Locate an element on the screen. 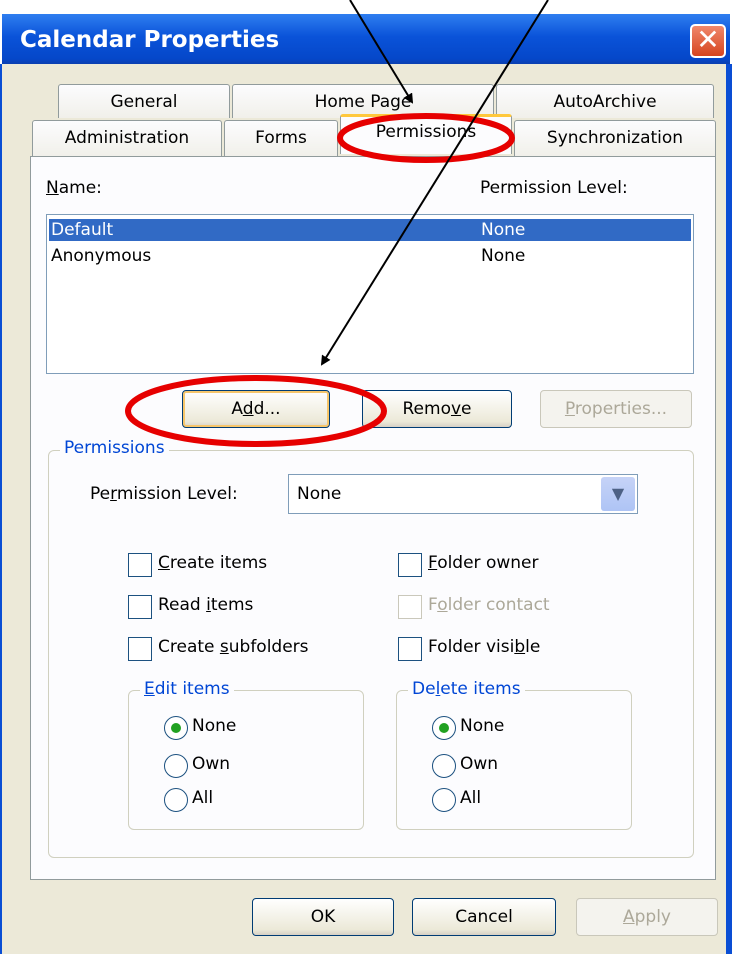 The width and height of the screenshot is (732, 954). edit-none-radio is located at coordinates (176, 728).